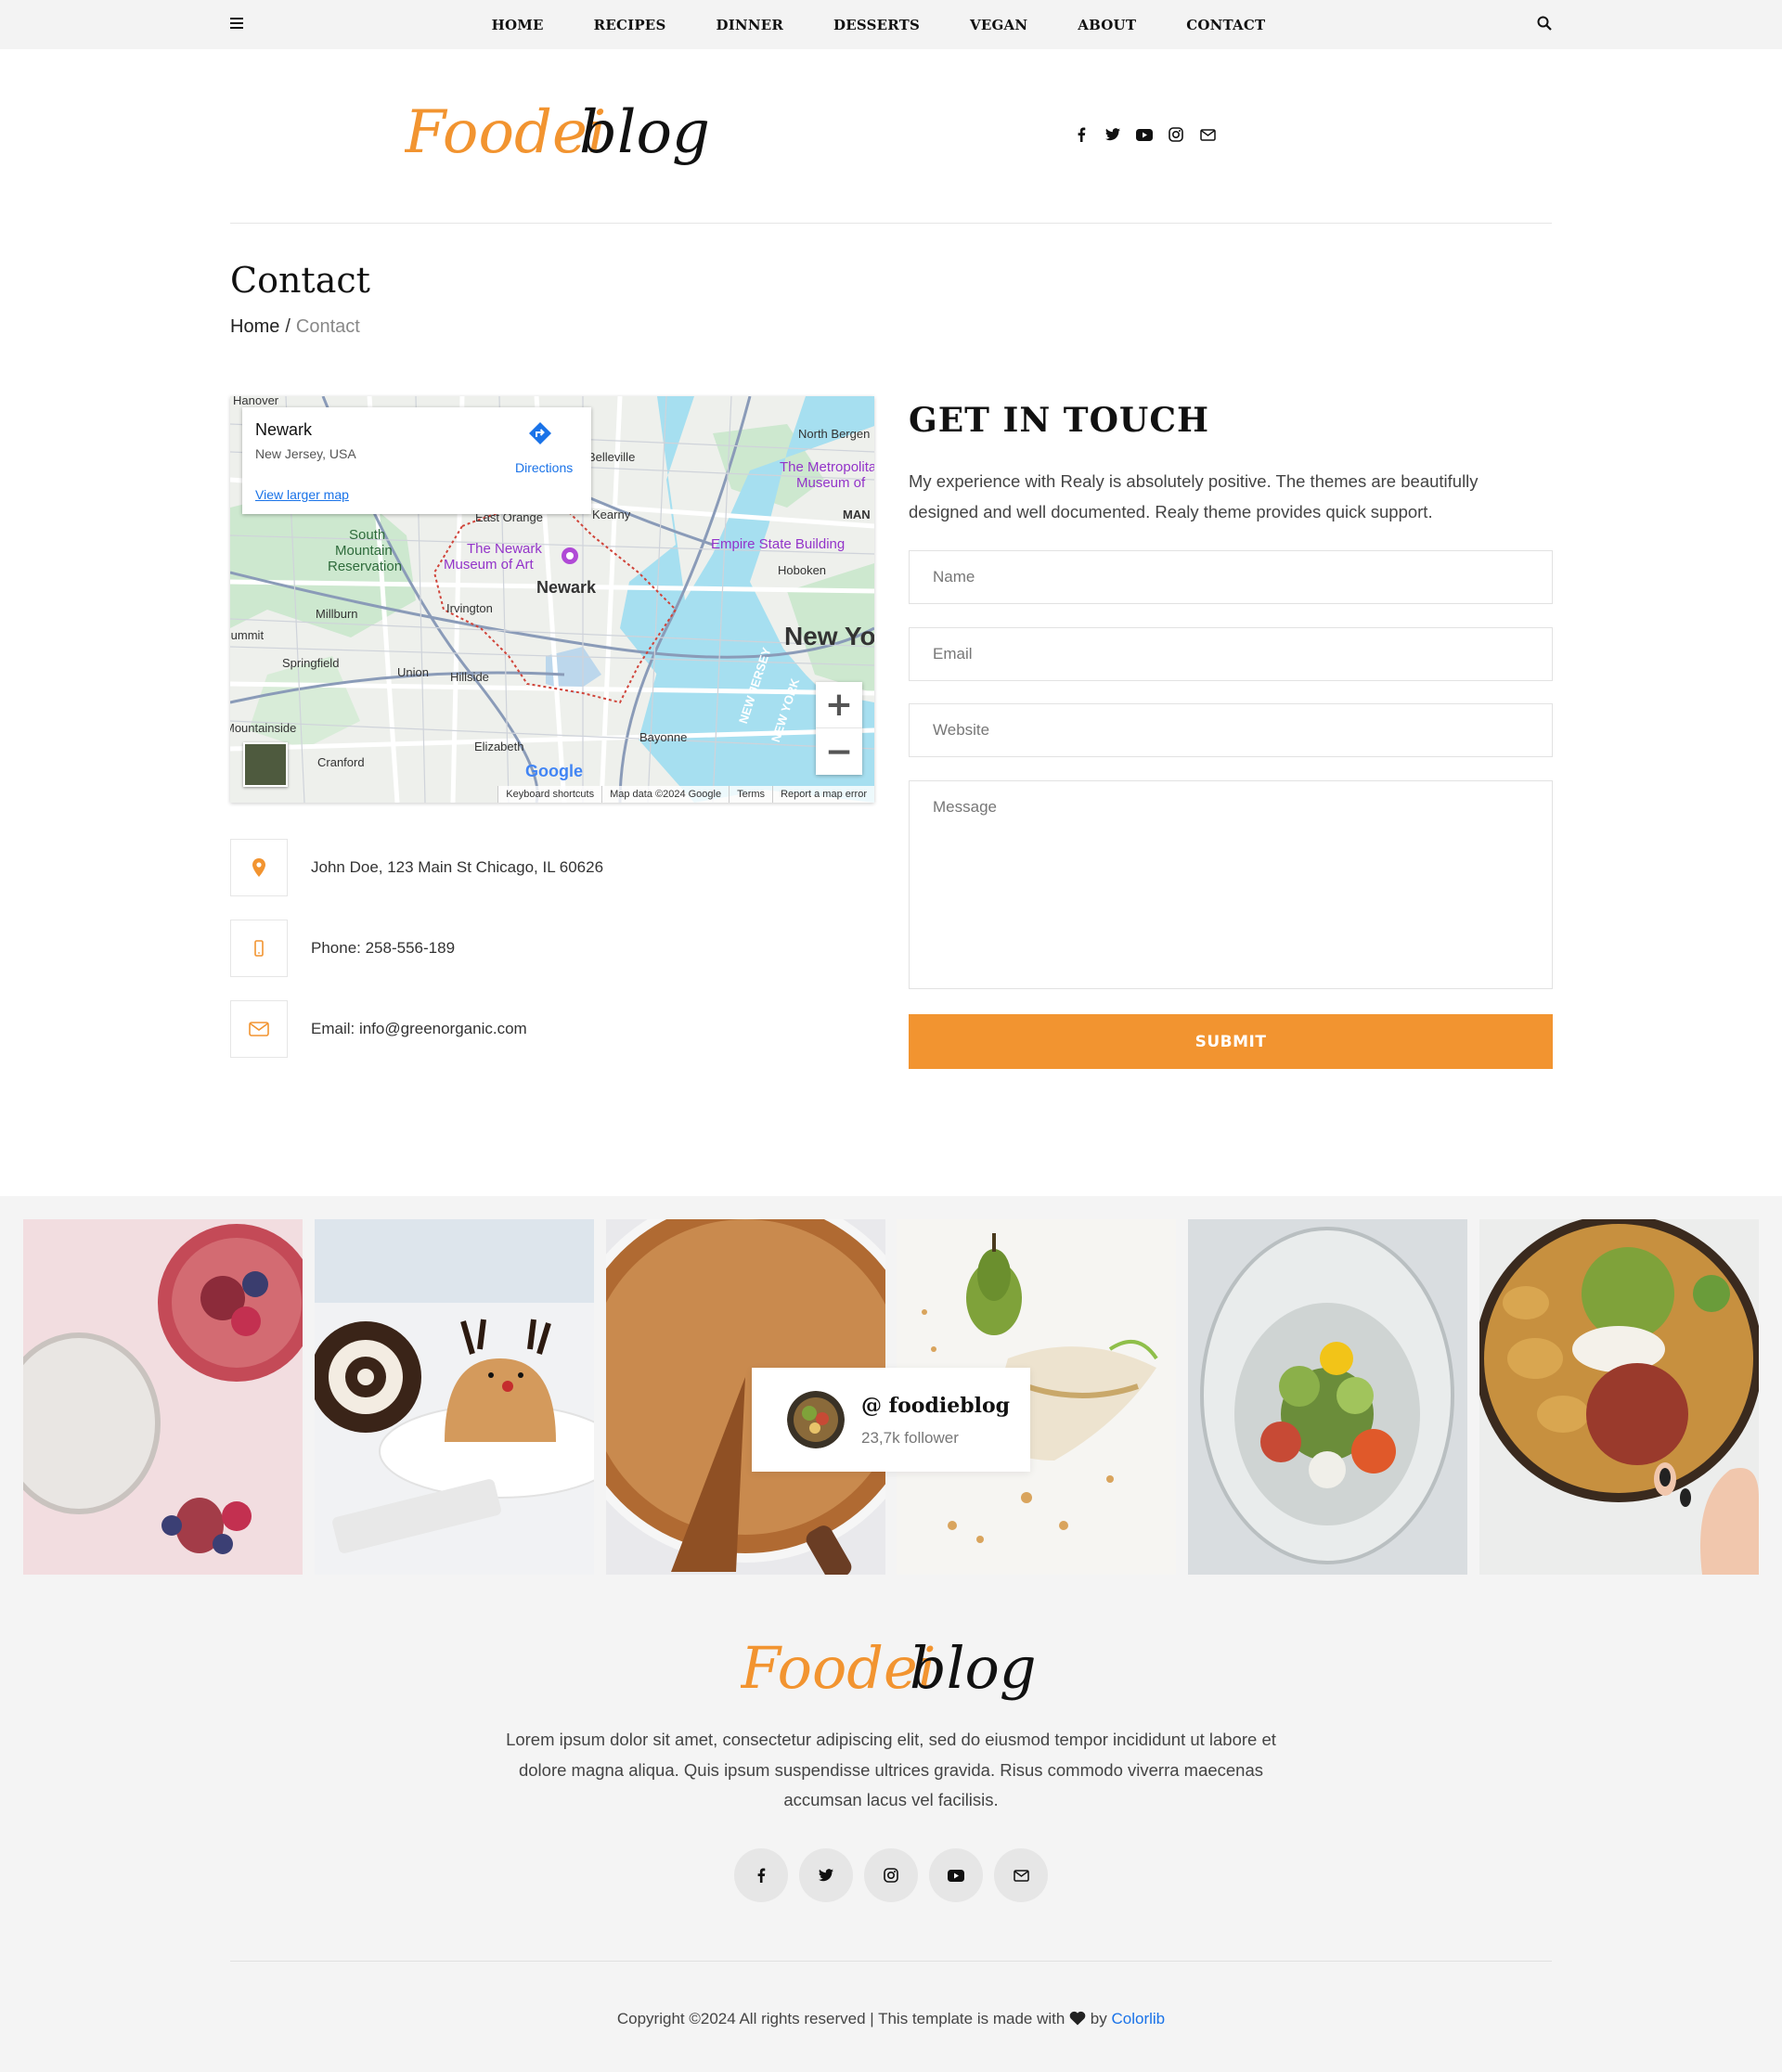 This screenshot has height=2072, width=1782. What do you see at coordinates (1231, 730) in the screenshot?
I see `website-field` at bounding box center [1231, 730].